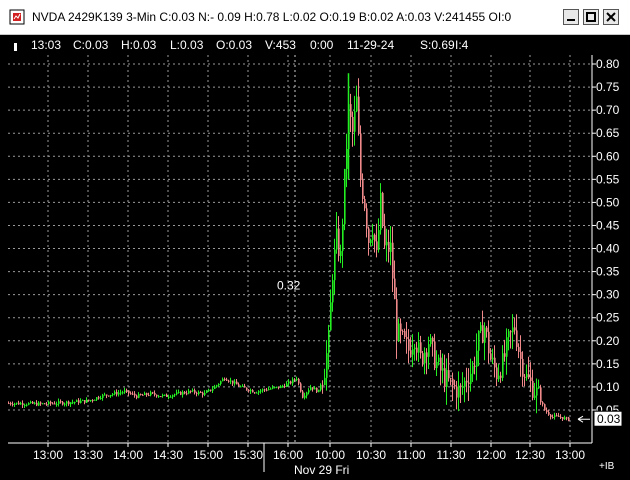 Image resolution: width=630 pixels, height=480 pixels. I want to click on x-tick-label: 12:00, so click(491, 455).